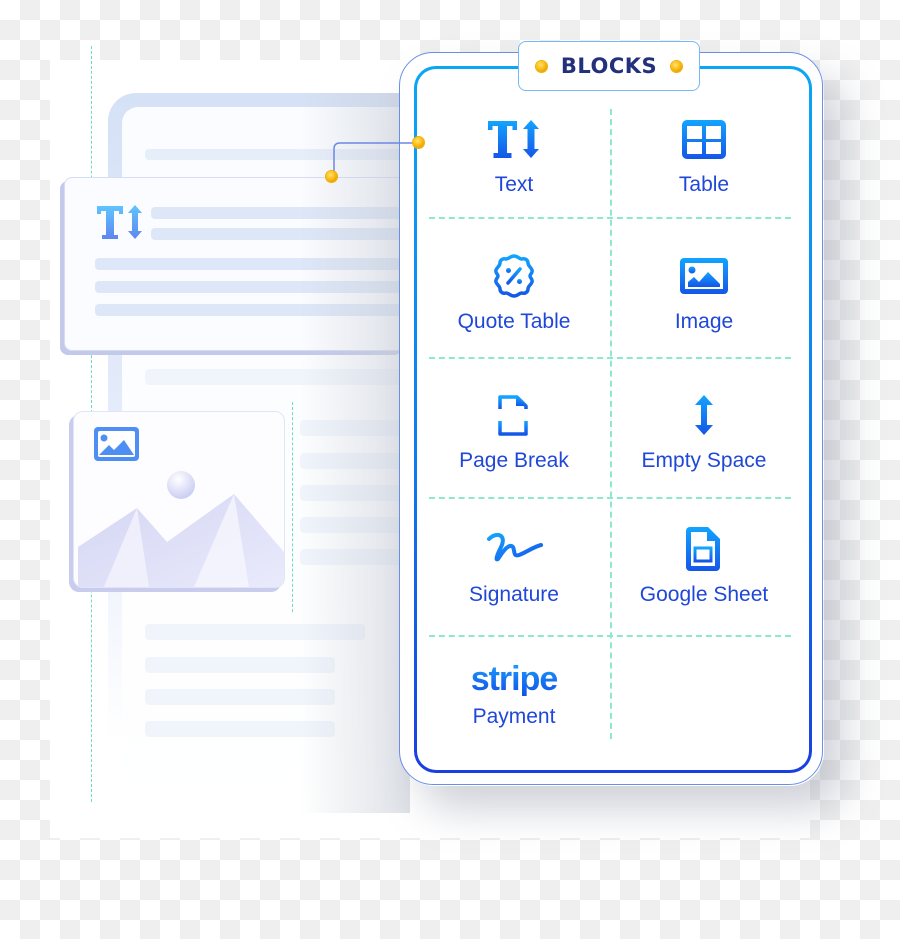  I want to click on block-table: Table, so click(704, 180).